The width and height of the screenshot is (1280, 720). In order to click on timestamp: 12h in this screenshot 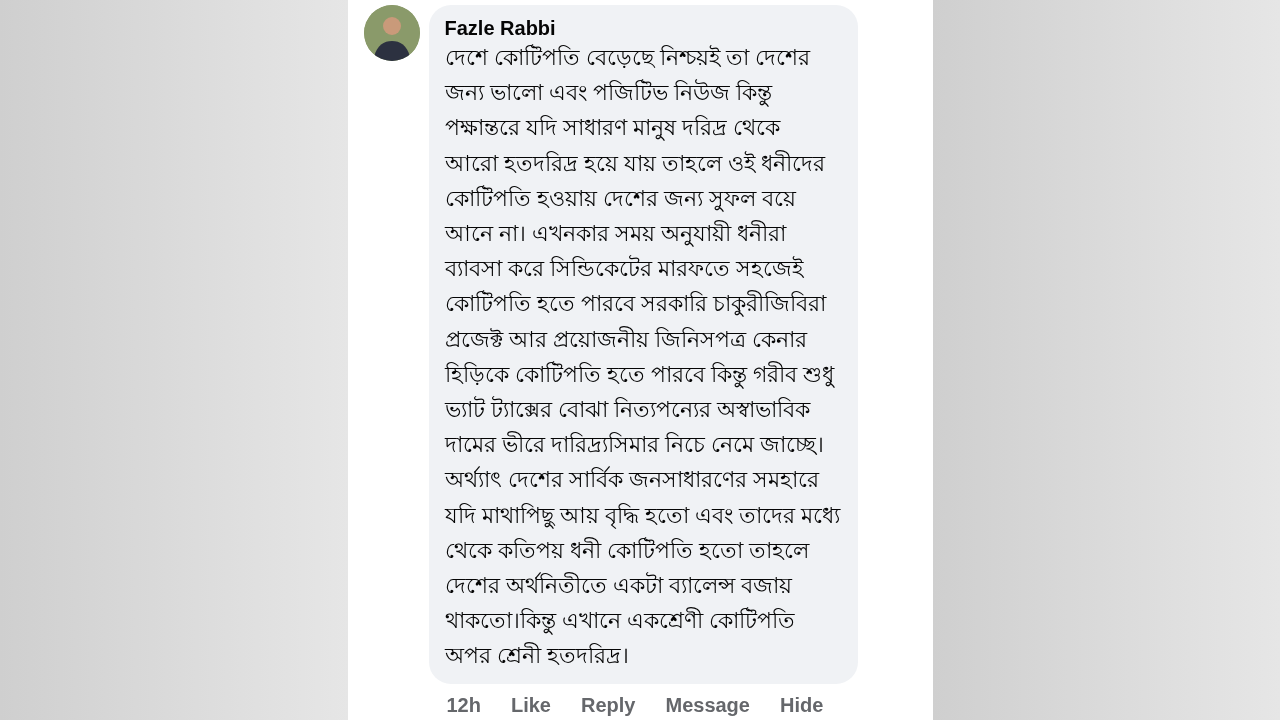, I will do `click(463, 705)`.